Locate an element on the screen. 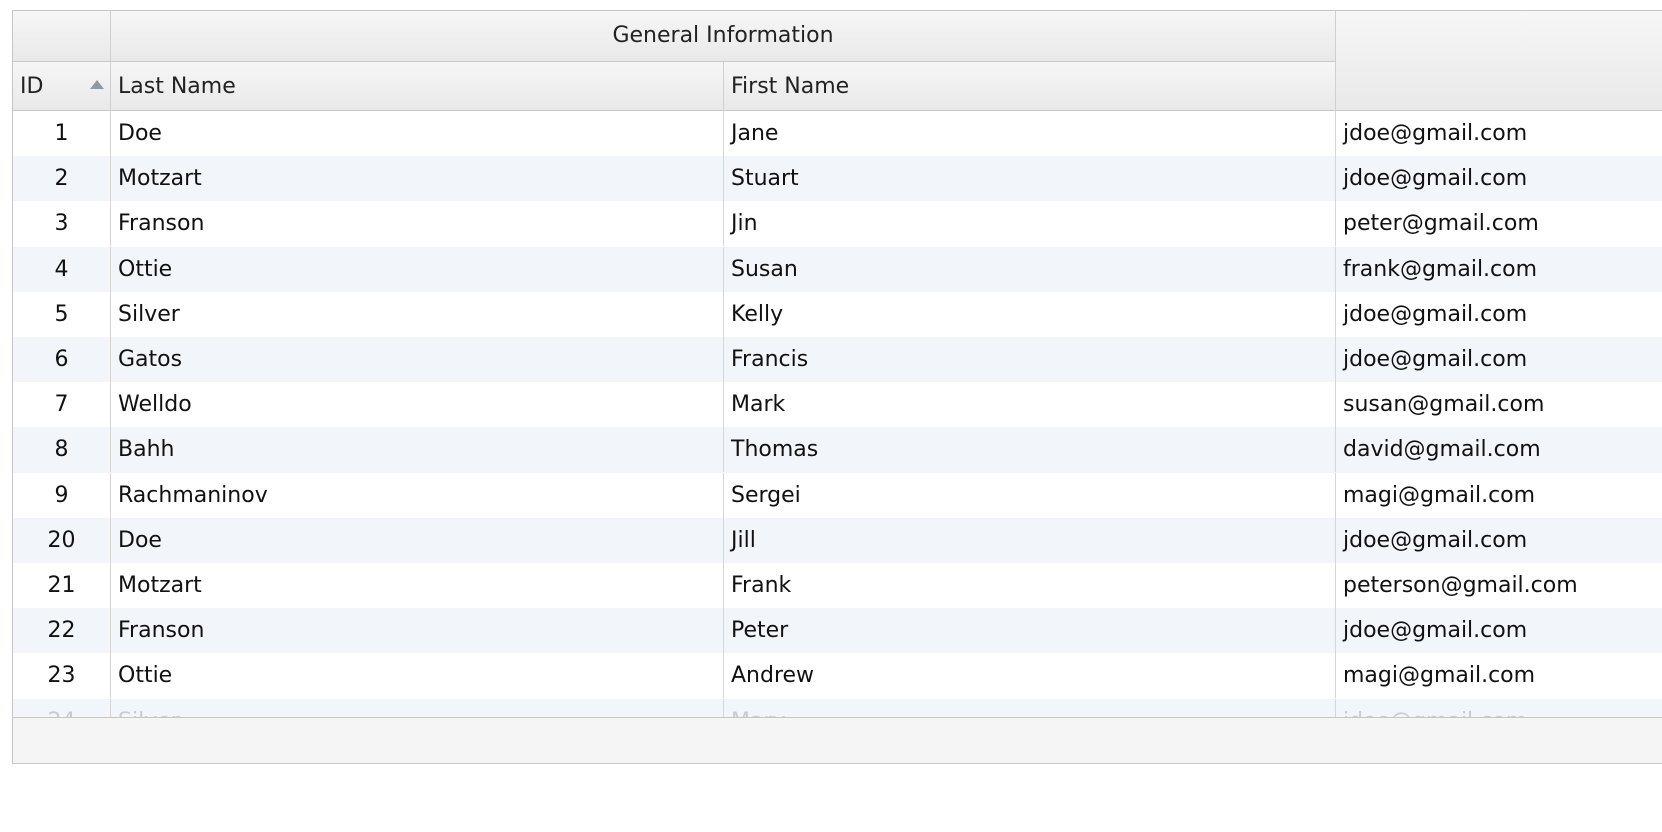  table-row: 22 Franson Peter jdoe@gmail.com is located at coordinates (837, 631).